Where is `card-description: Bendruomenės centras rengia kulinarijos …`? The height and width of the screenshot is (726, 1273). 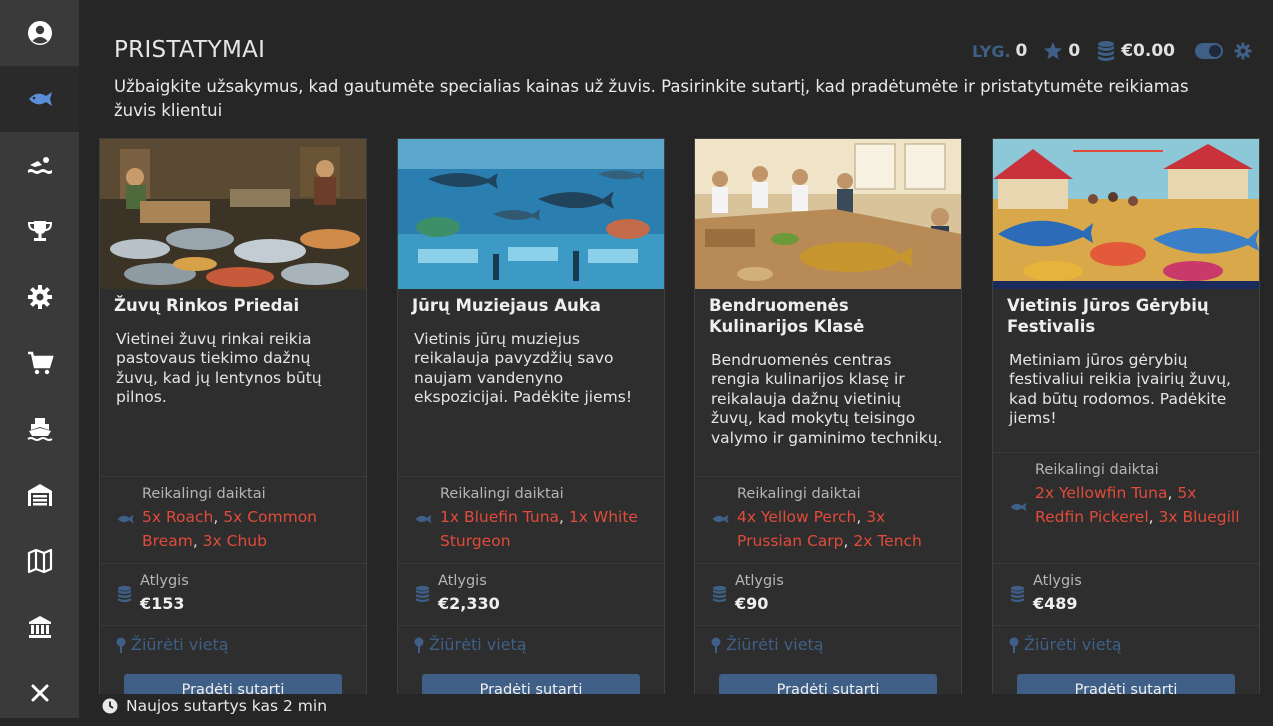 card-description: Bendruomenės centras rengia kulinarijos … is located at coordinates (828, 392).